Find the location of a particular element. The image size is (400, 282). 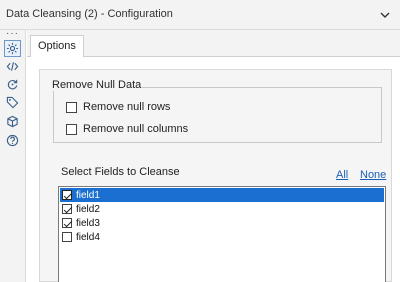

select-all-link: All is located at coordinates (342, 175).